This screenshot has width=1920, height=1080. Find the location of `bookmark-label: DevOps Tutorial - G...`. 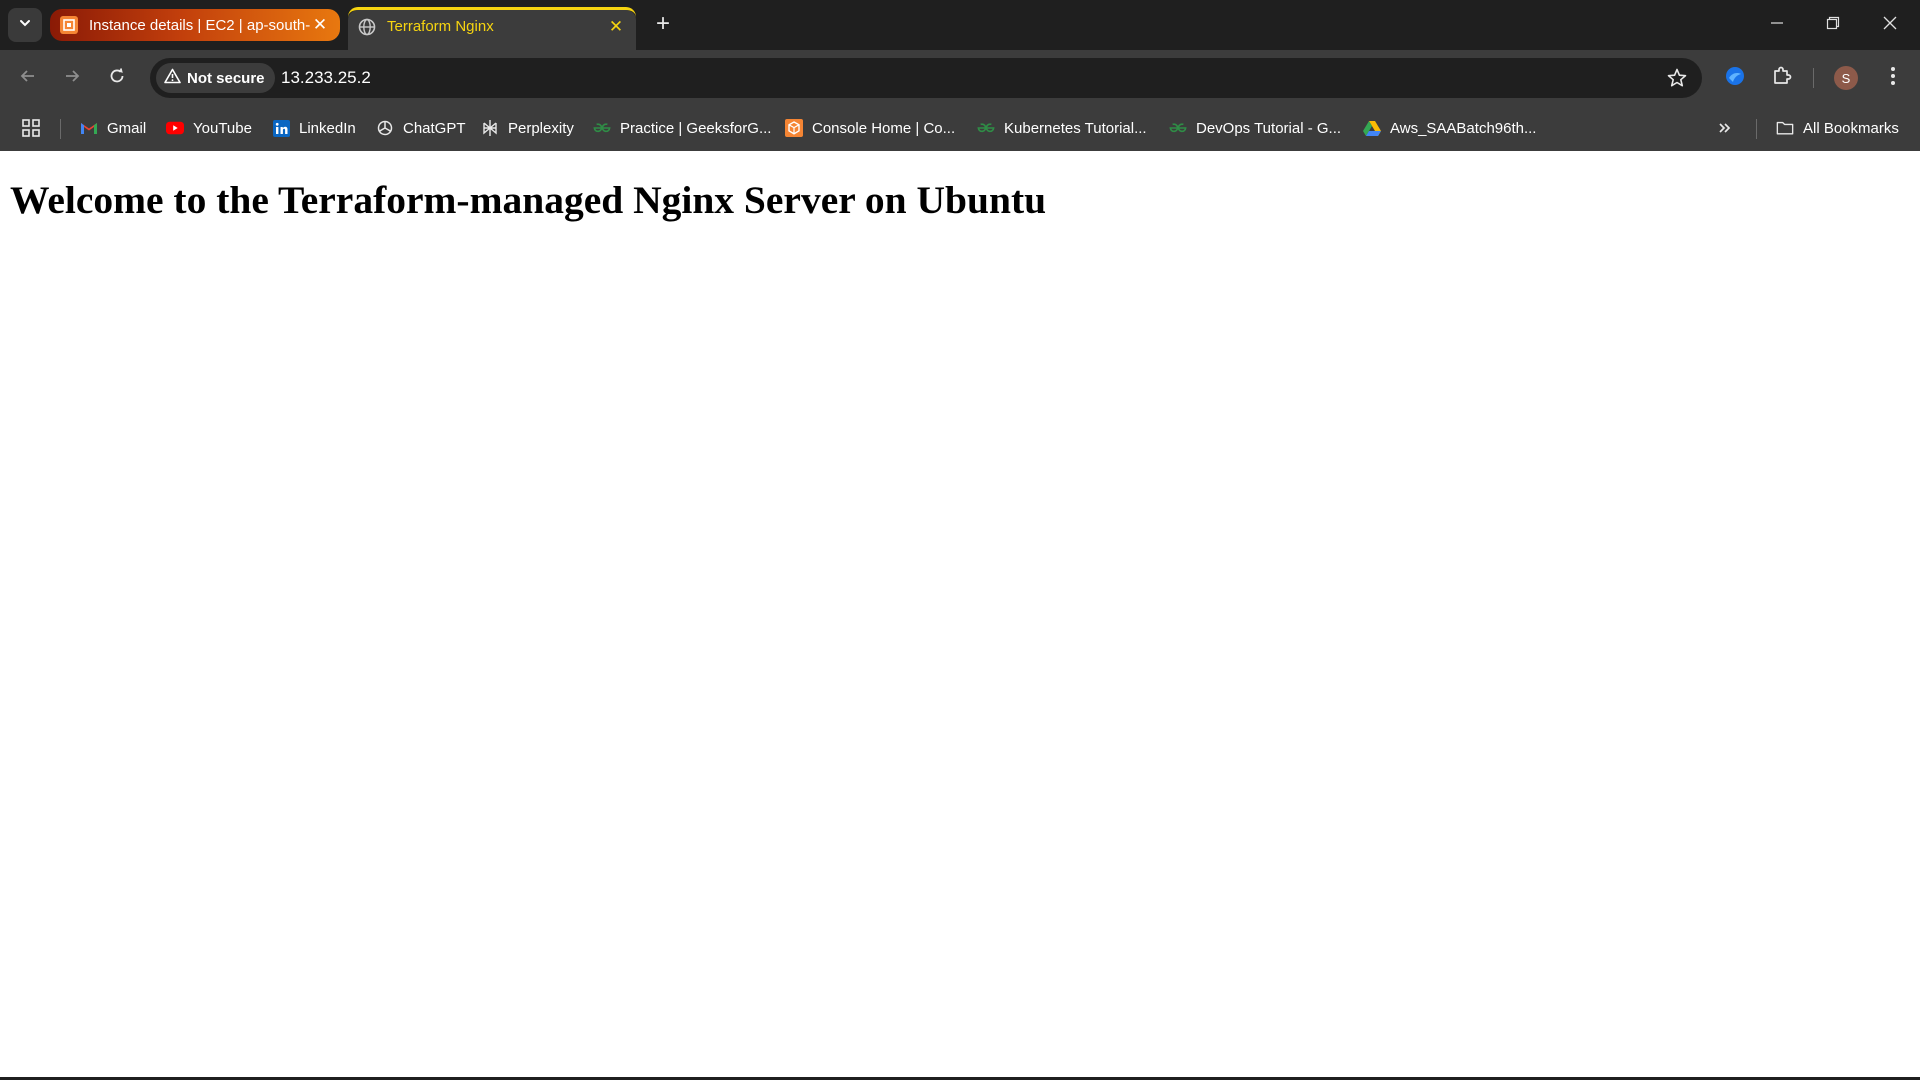

bookmark-label: DevOps Tutorial - G... is located at coordinates (1269, 128).